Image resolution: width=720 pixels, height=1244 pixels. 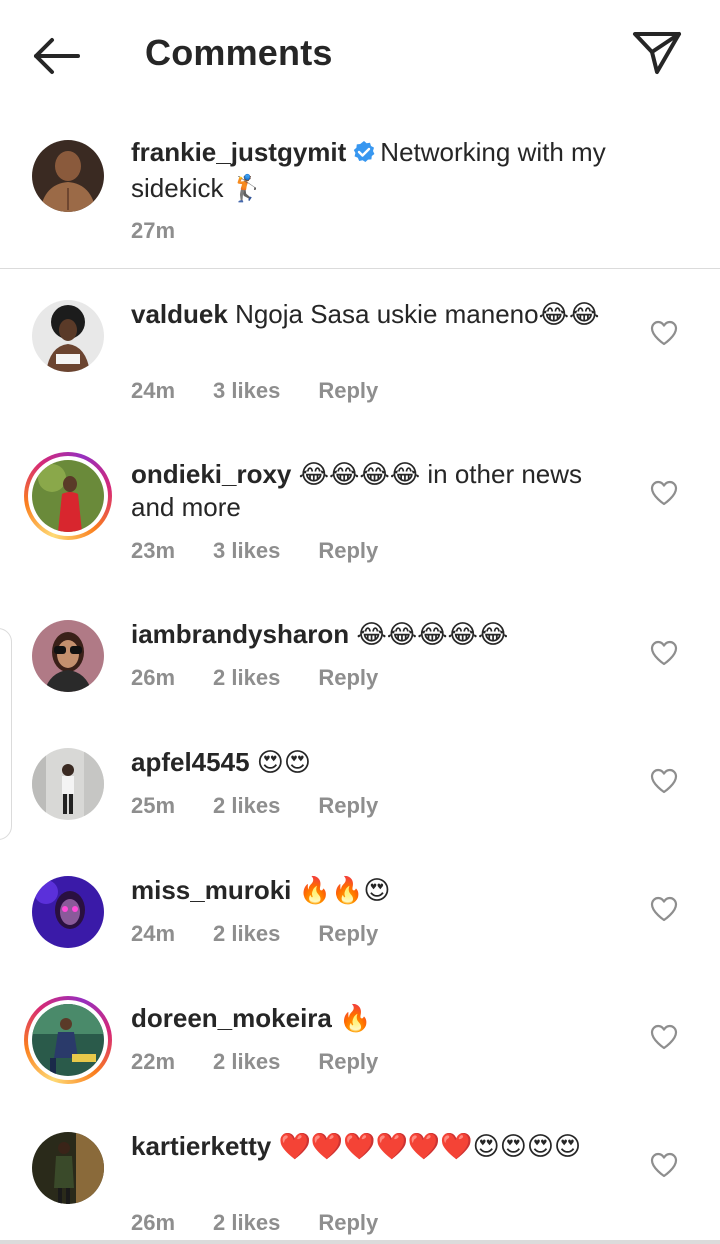 I want to click on comment-text: 🔥, so click(x=355, y=1018).